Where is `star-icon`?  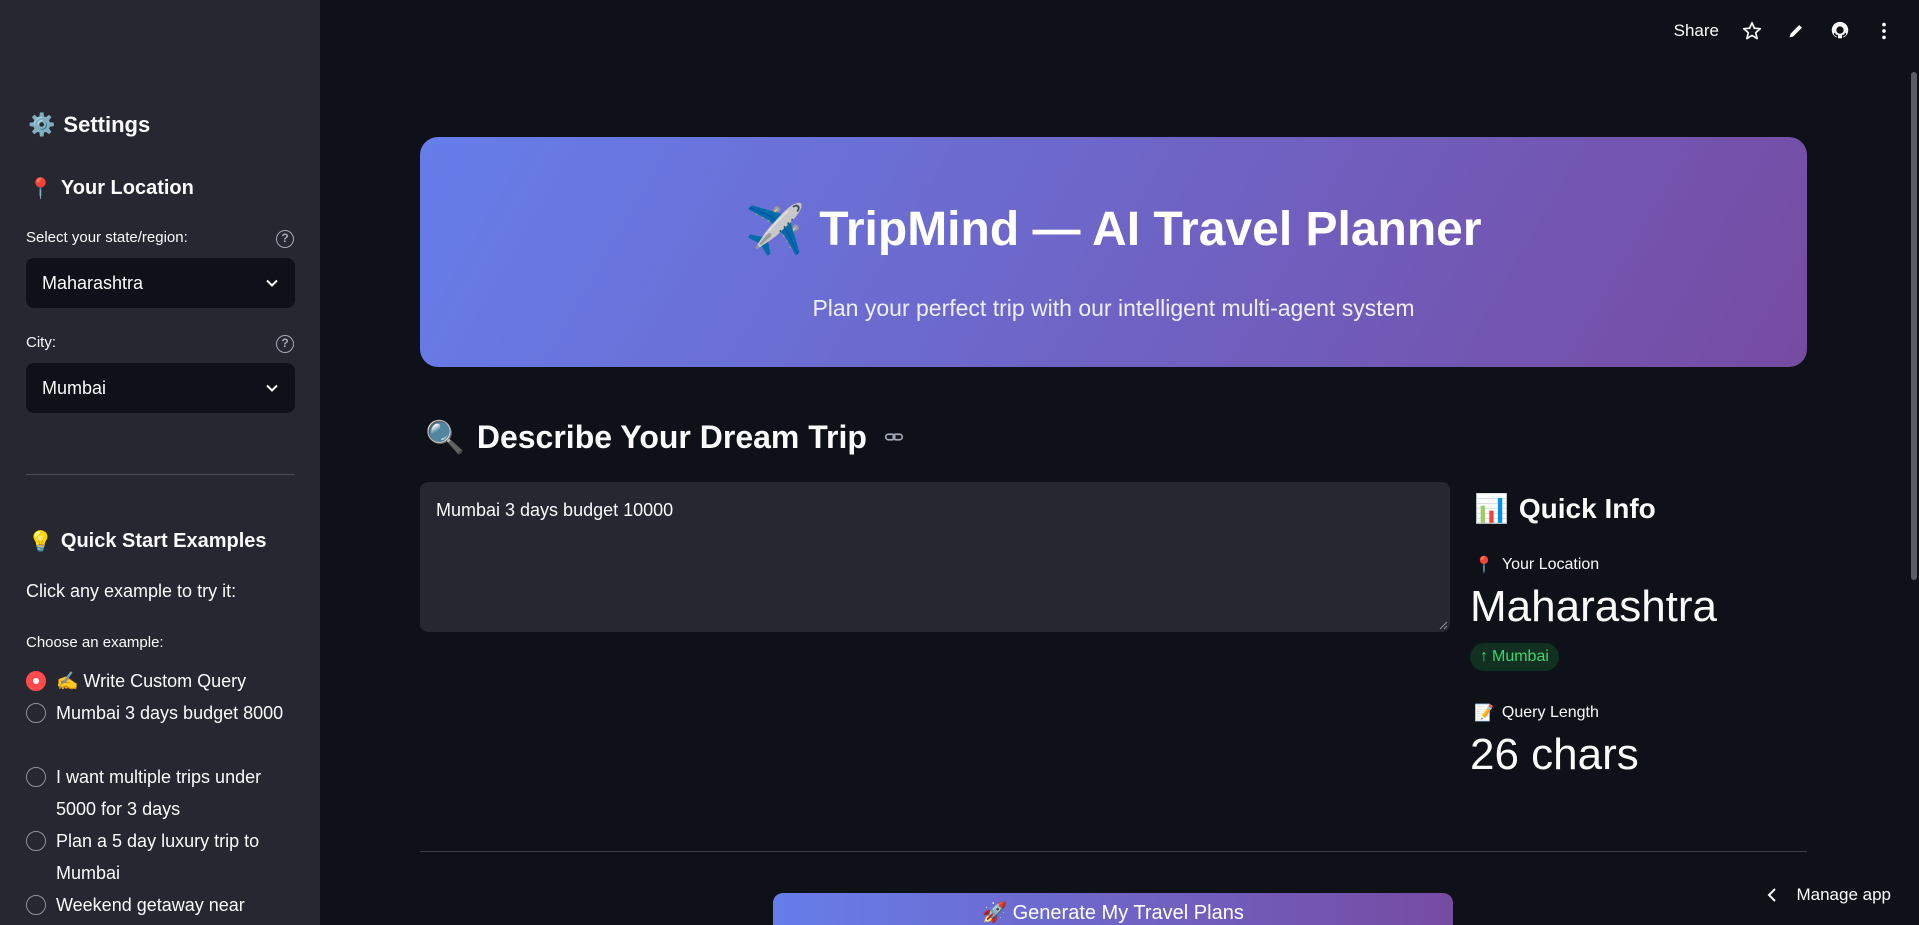 star-icon is located at coordinates (1752, 31).